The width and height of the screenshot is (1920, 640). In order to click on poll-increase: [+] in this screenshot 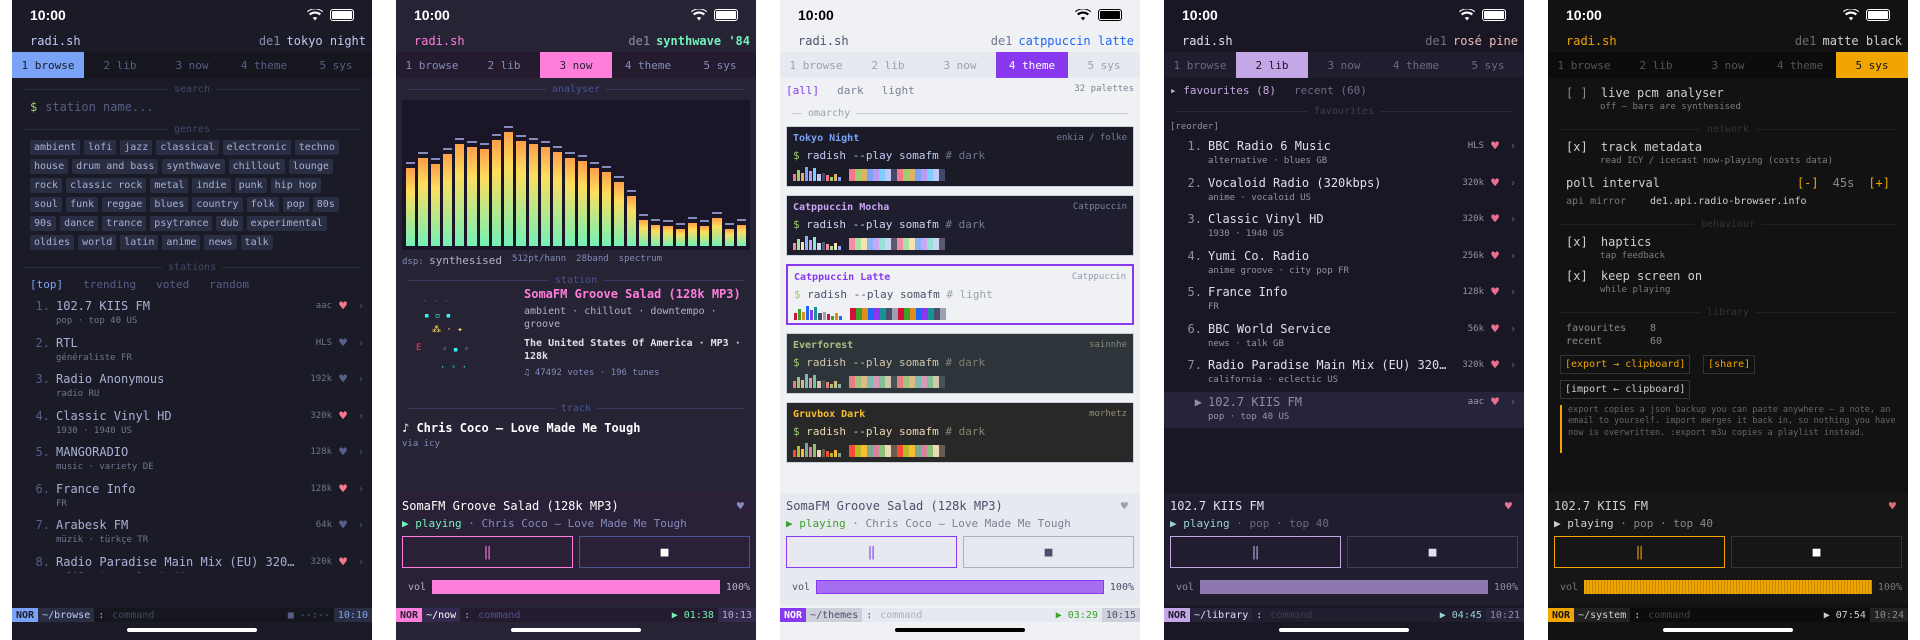, I will do `click(1879, 183)`.